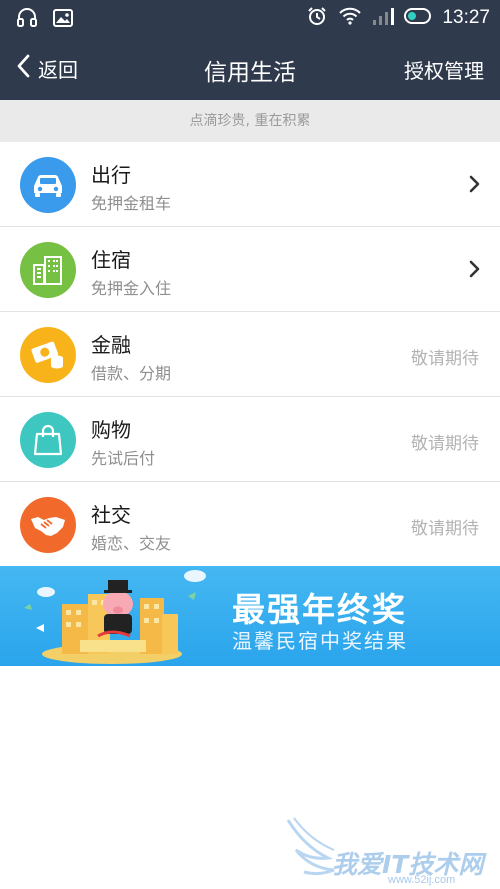 Image resolution: width=500 pixels, height=889 pixels. I want to click on list-item-finance: 金融 借款、分期 敬请期待, so click(250, 354).